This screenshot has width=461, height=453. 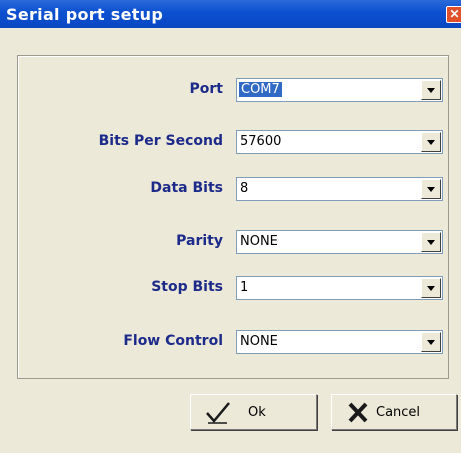 I want to click on stop-bits-dropdown-button, so click(x=431, y=288).